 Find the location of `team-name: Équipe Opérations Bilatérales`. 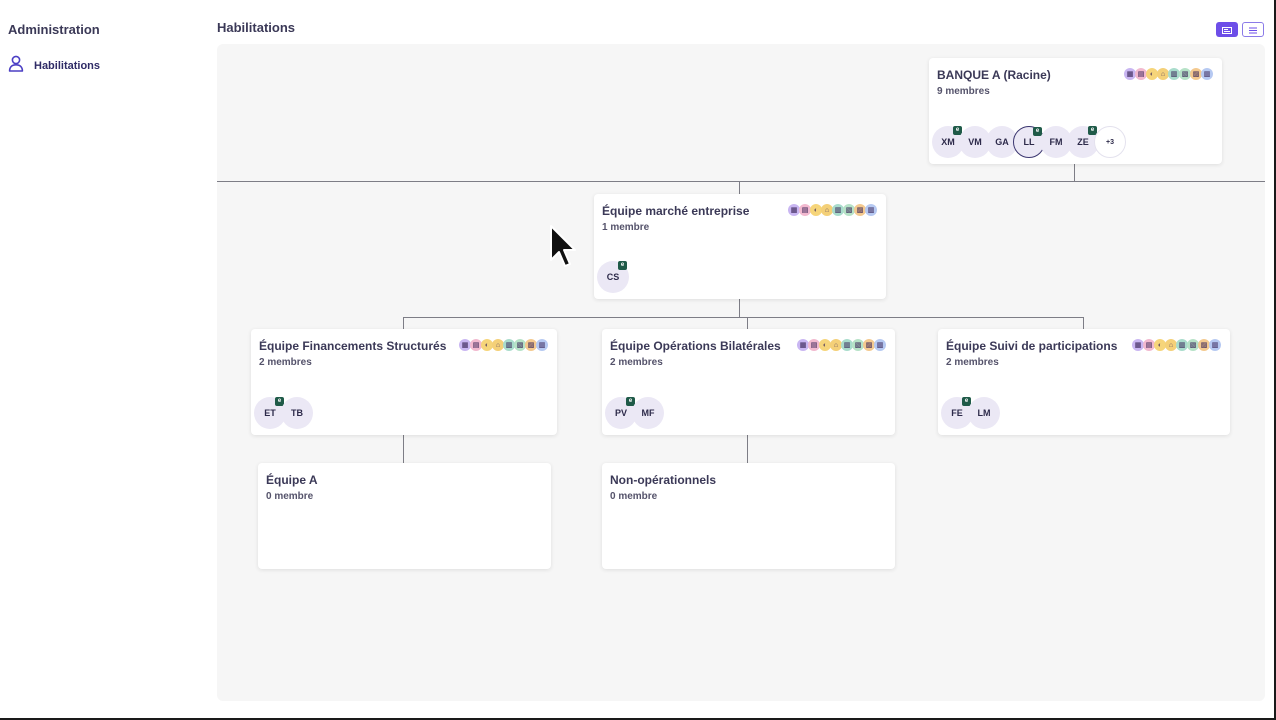

team-name: Équipe Opérations Bilatérales is located at coordinates (695, 346).